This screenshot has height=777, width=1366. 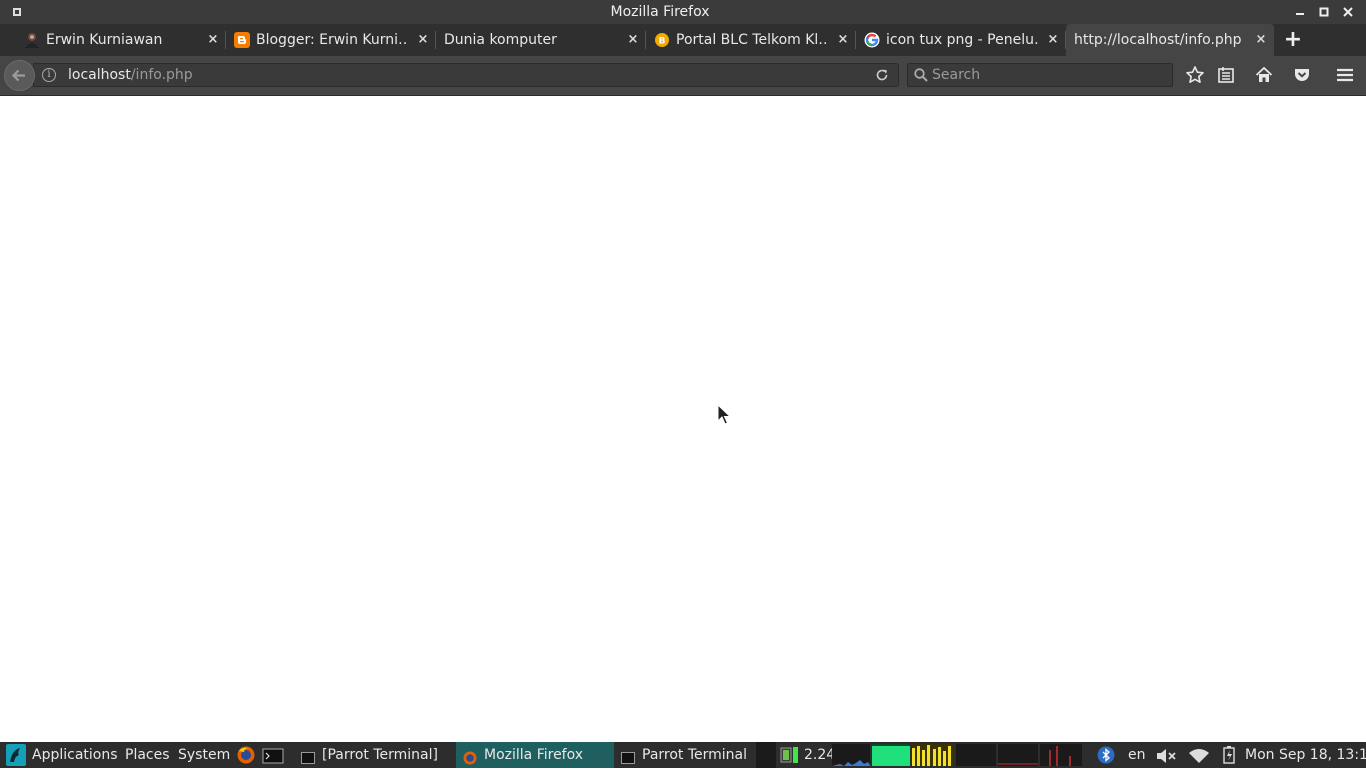 I want to click on cpu-freq-icon, so click(x=790, y=755).